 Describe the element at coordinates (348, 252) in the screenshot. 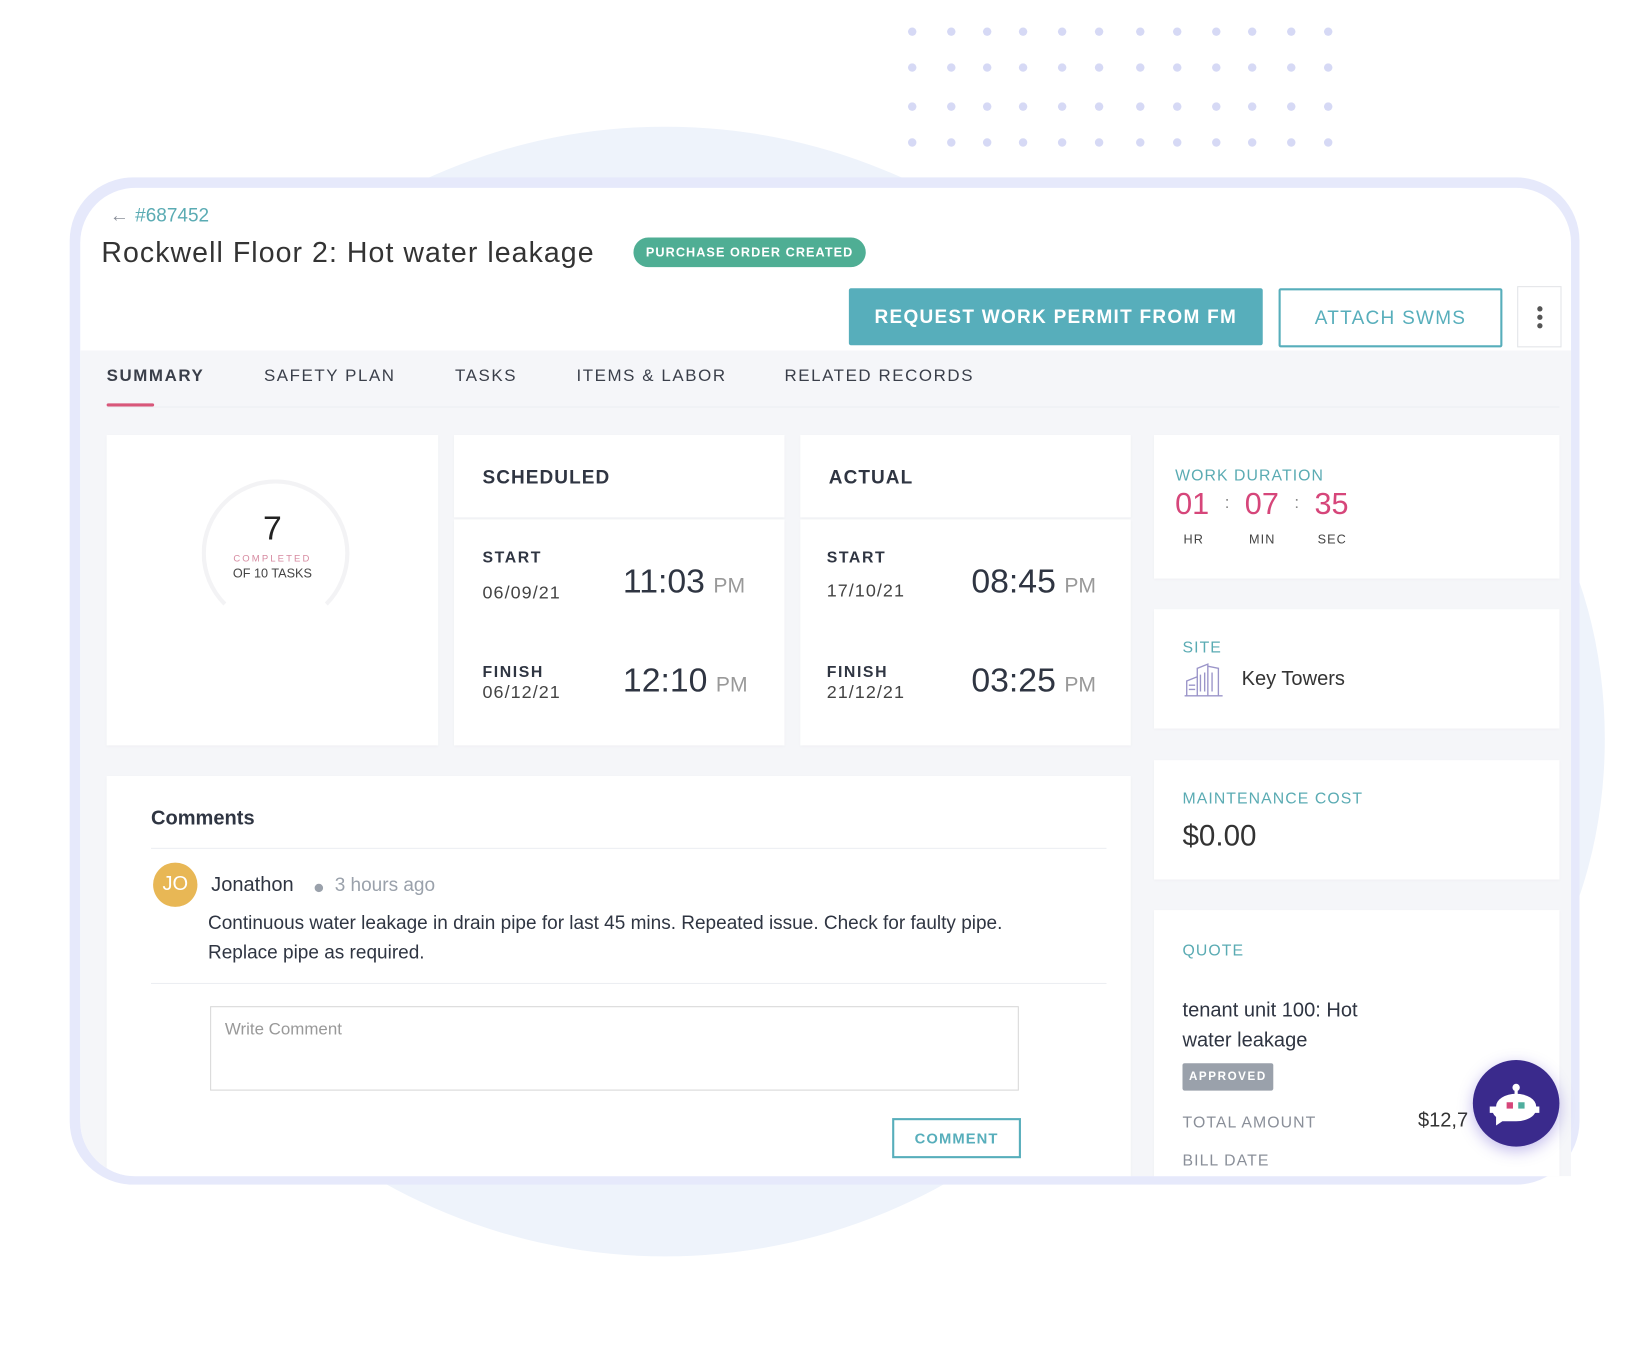

I see `page-title: Rockwell Floor 2: Hot water leakage` at that location.